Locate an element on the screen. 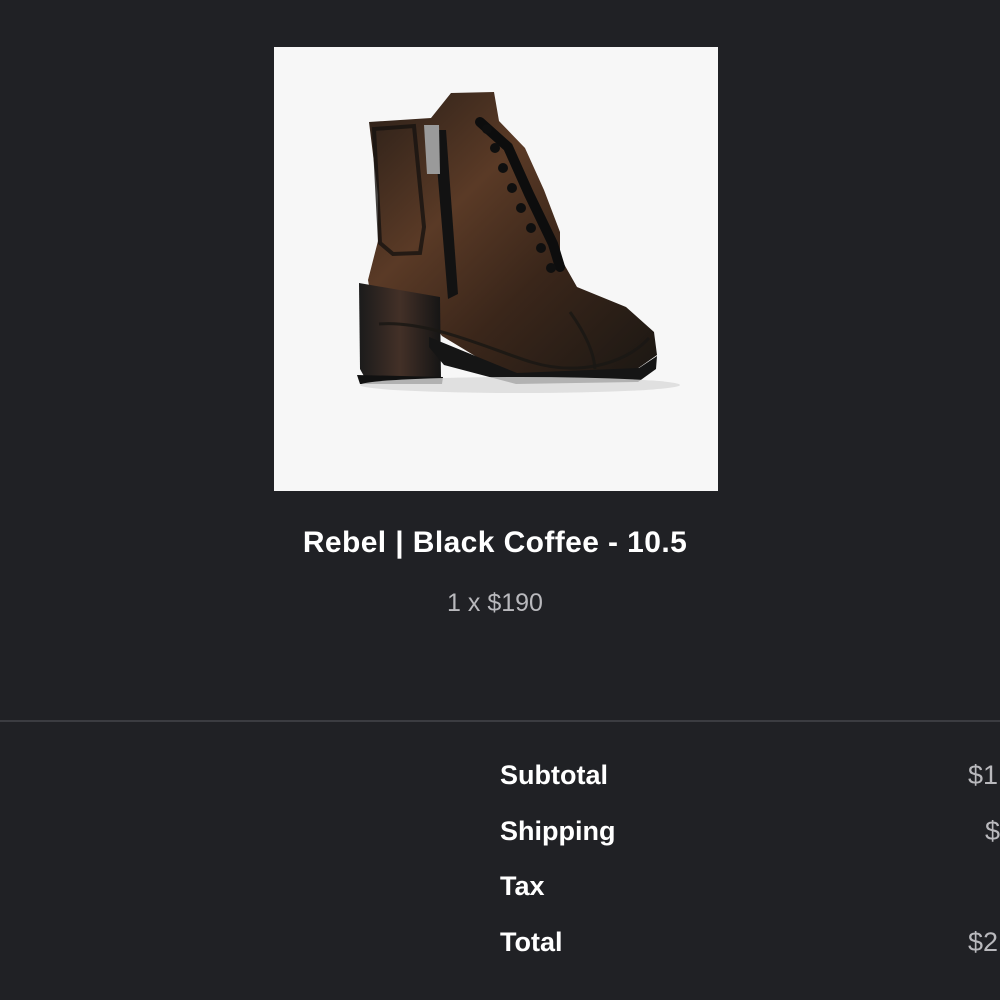 The height and width of the screenshot is (1000, 1000). subtotal-label: Subtotal is located at coordinates (554, 775).